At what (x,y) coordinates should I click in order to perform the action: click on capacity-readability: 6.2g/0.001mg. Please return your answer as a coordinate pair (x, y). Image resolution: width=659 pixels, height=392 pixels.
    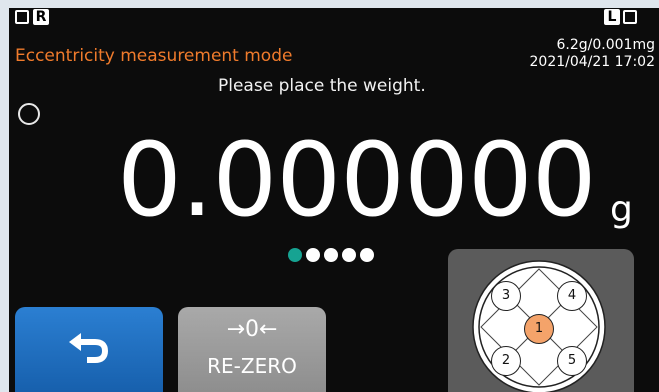
    Looking at the image, I should click on (605, 45).